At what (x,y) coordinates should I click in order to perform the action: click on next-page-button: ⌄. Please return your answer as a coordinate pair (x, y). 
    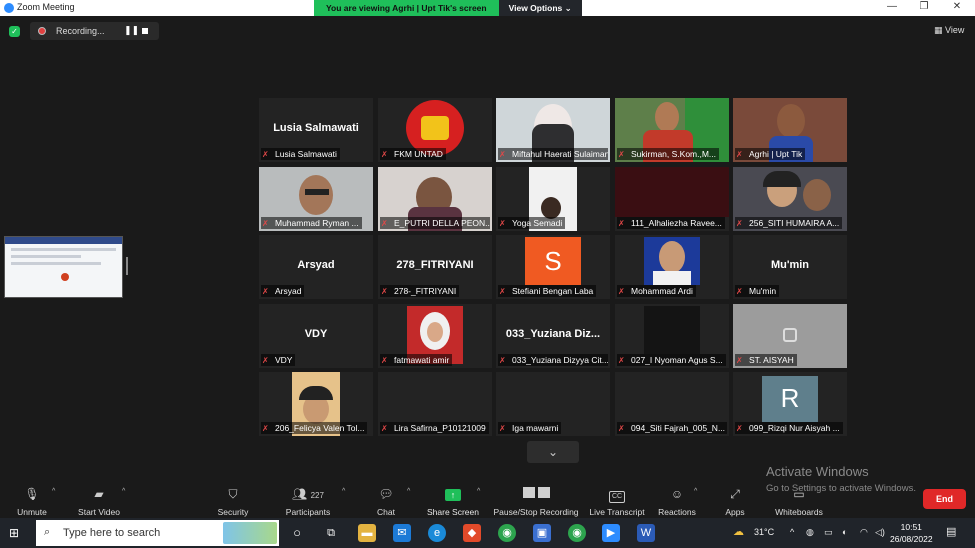
    Looking at the image, I should click on (553, 452).